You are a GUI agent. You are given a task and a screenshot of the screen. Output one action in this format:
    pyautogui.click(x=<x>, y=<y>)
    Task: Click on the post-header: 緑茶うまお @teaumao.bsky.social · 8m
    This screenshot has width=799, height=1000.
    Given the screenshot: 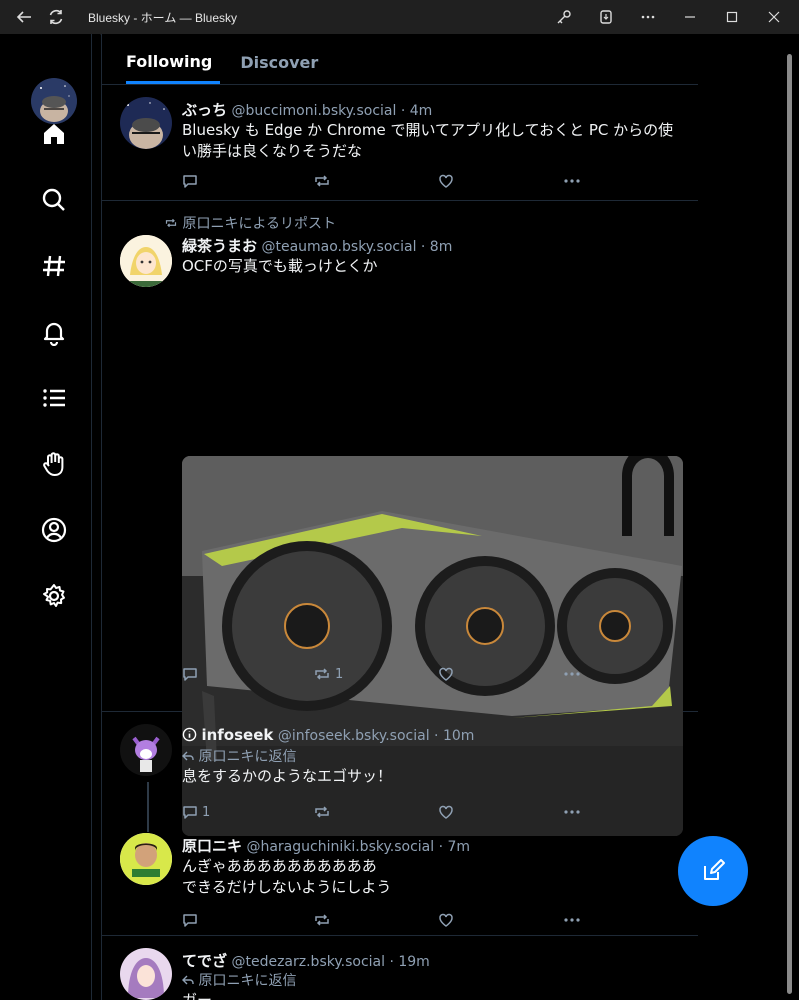 What is the action you would take?
    pyautogui.click(x=317, y=245)
    